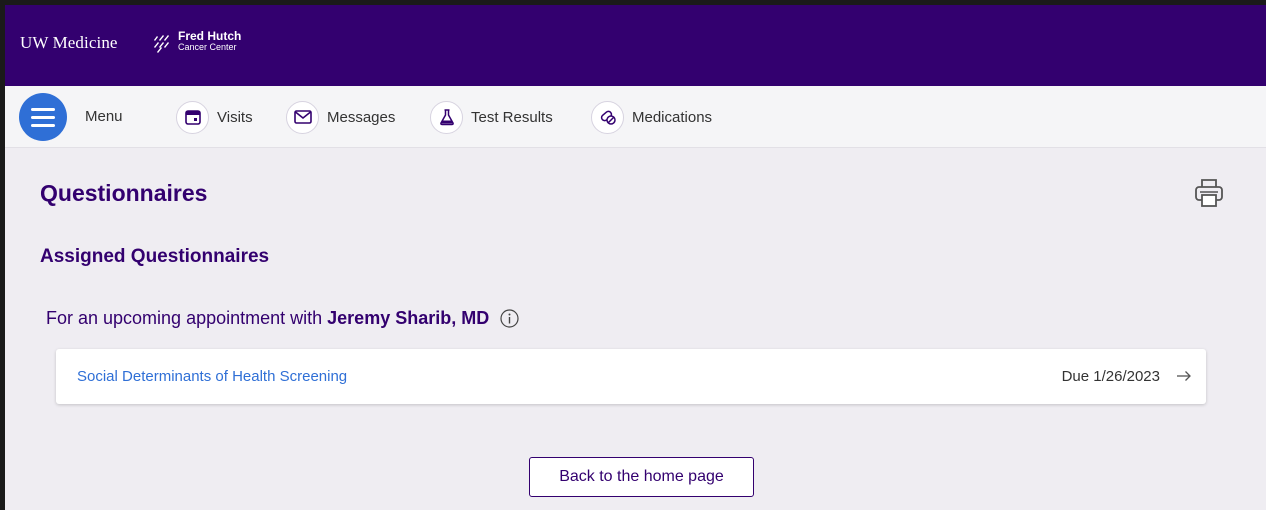 Image resolution: width=1266 pixels, height=510 pixels. Describe the element at coordinates (212, 376) in the screenshot. I see `questionnaire-link: Social Determinants of Health Screening` at that location.